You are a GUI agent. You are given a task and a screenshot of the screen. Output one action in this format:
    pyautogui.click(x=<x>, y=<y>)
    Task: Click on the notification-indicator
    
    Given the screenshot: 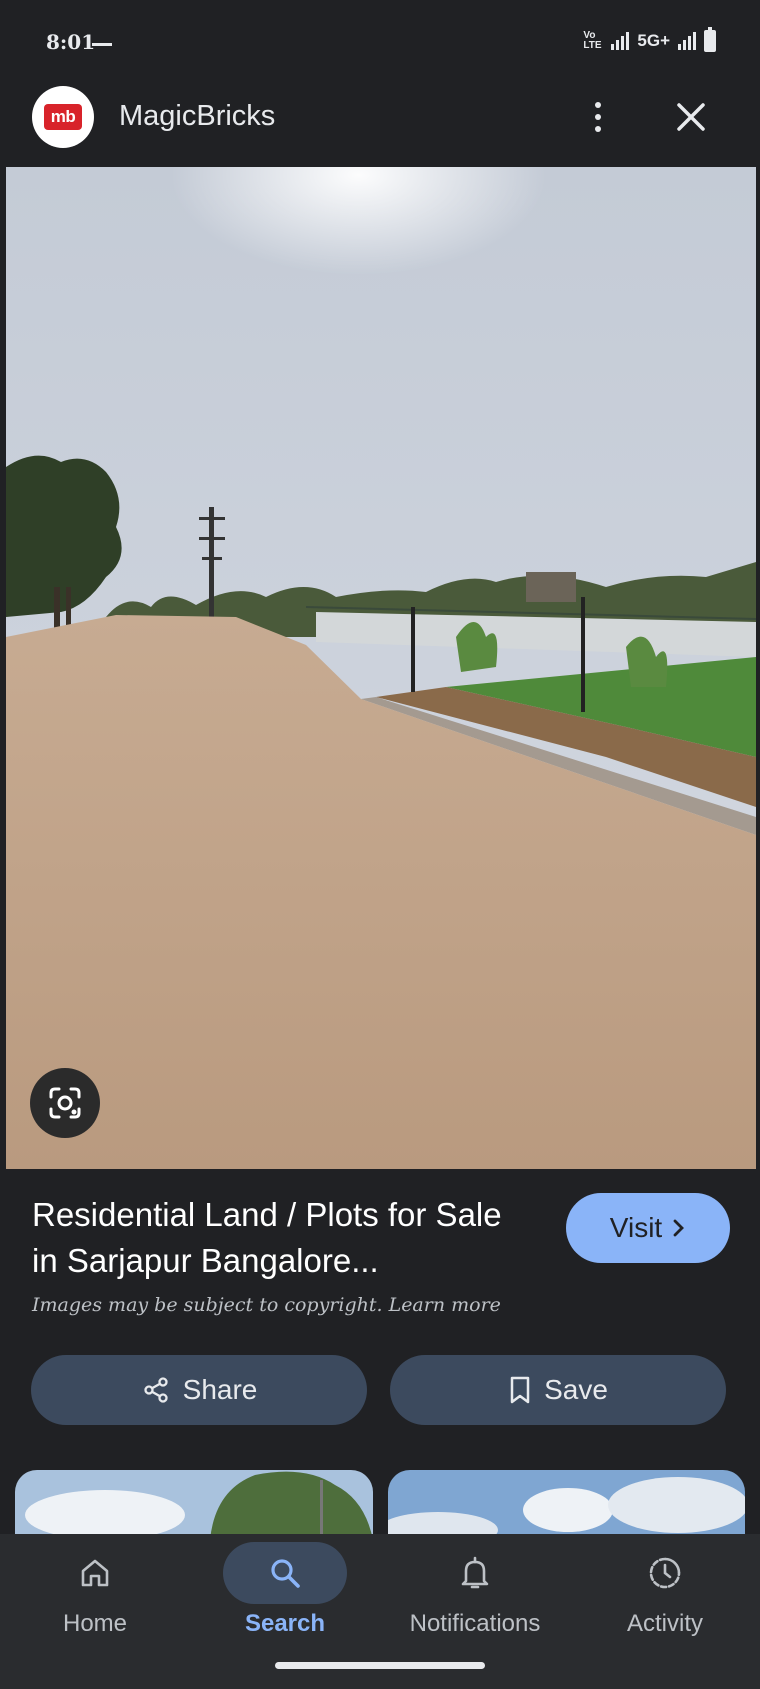 What is the action you would take?
    pyautogui.click(x=102, y=44)
    